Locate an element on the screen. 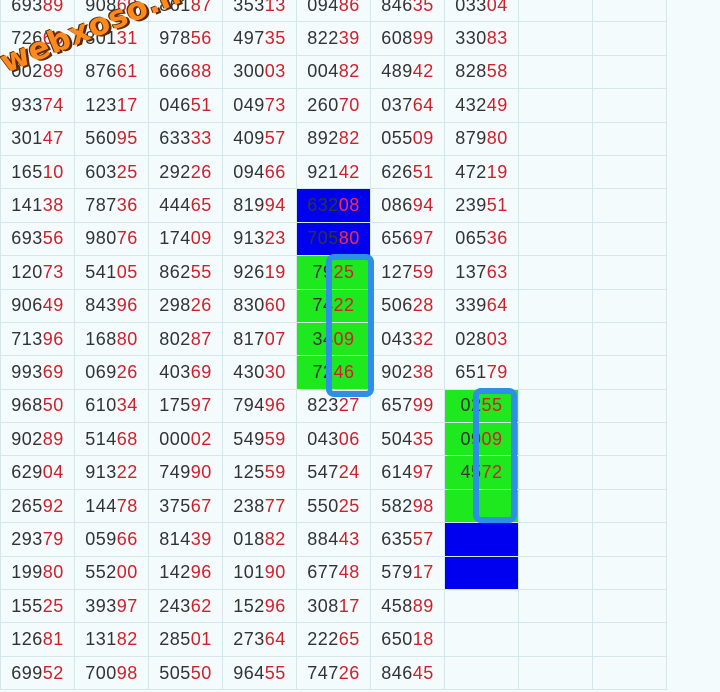  result-cell: 40369 is located at coordinates (185, 372).